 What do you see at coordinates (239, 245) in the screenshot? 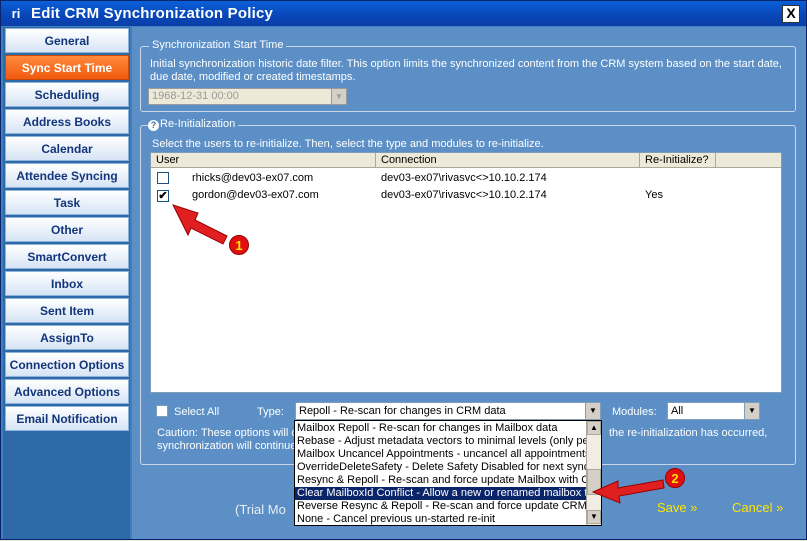
I see `annotation-badge-1: 1` at bounding box center [239, 245].